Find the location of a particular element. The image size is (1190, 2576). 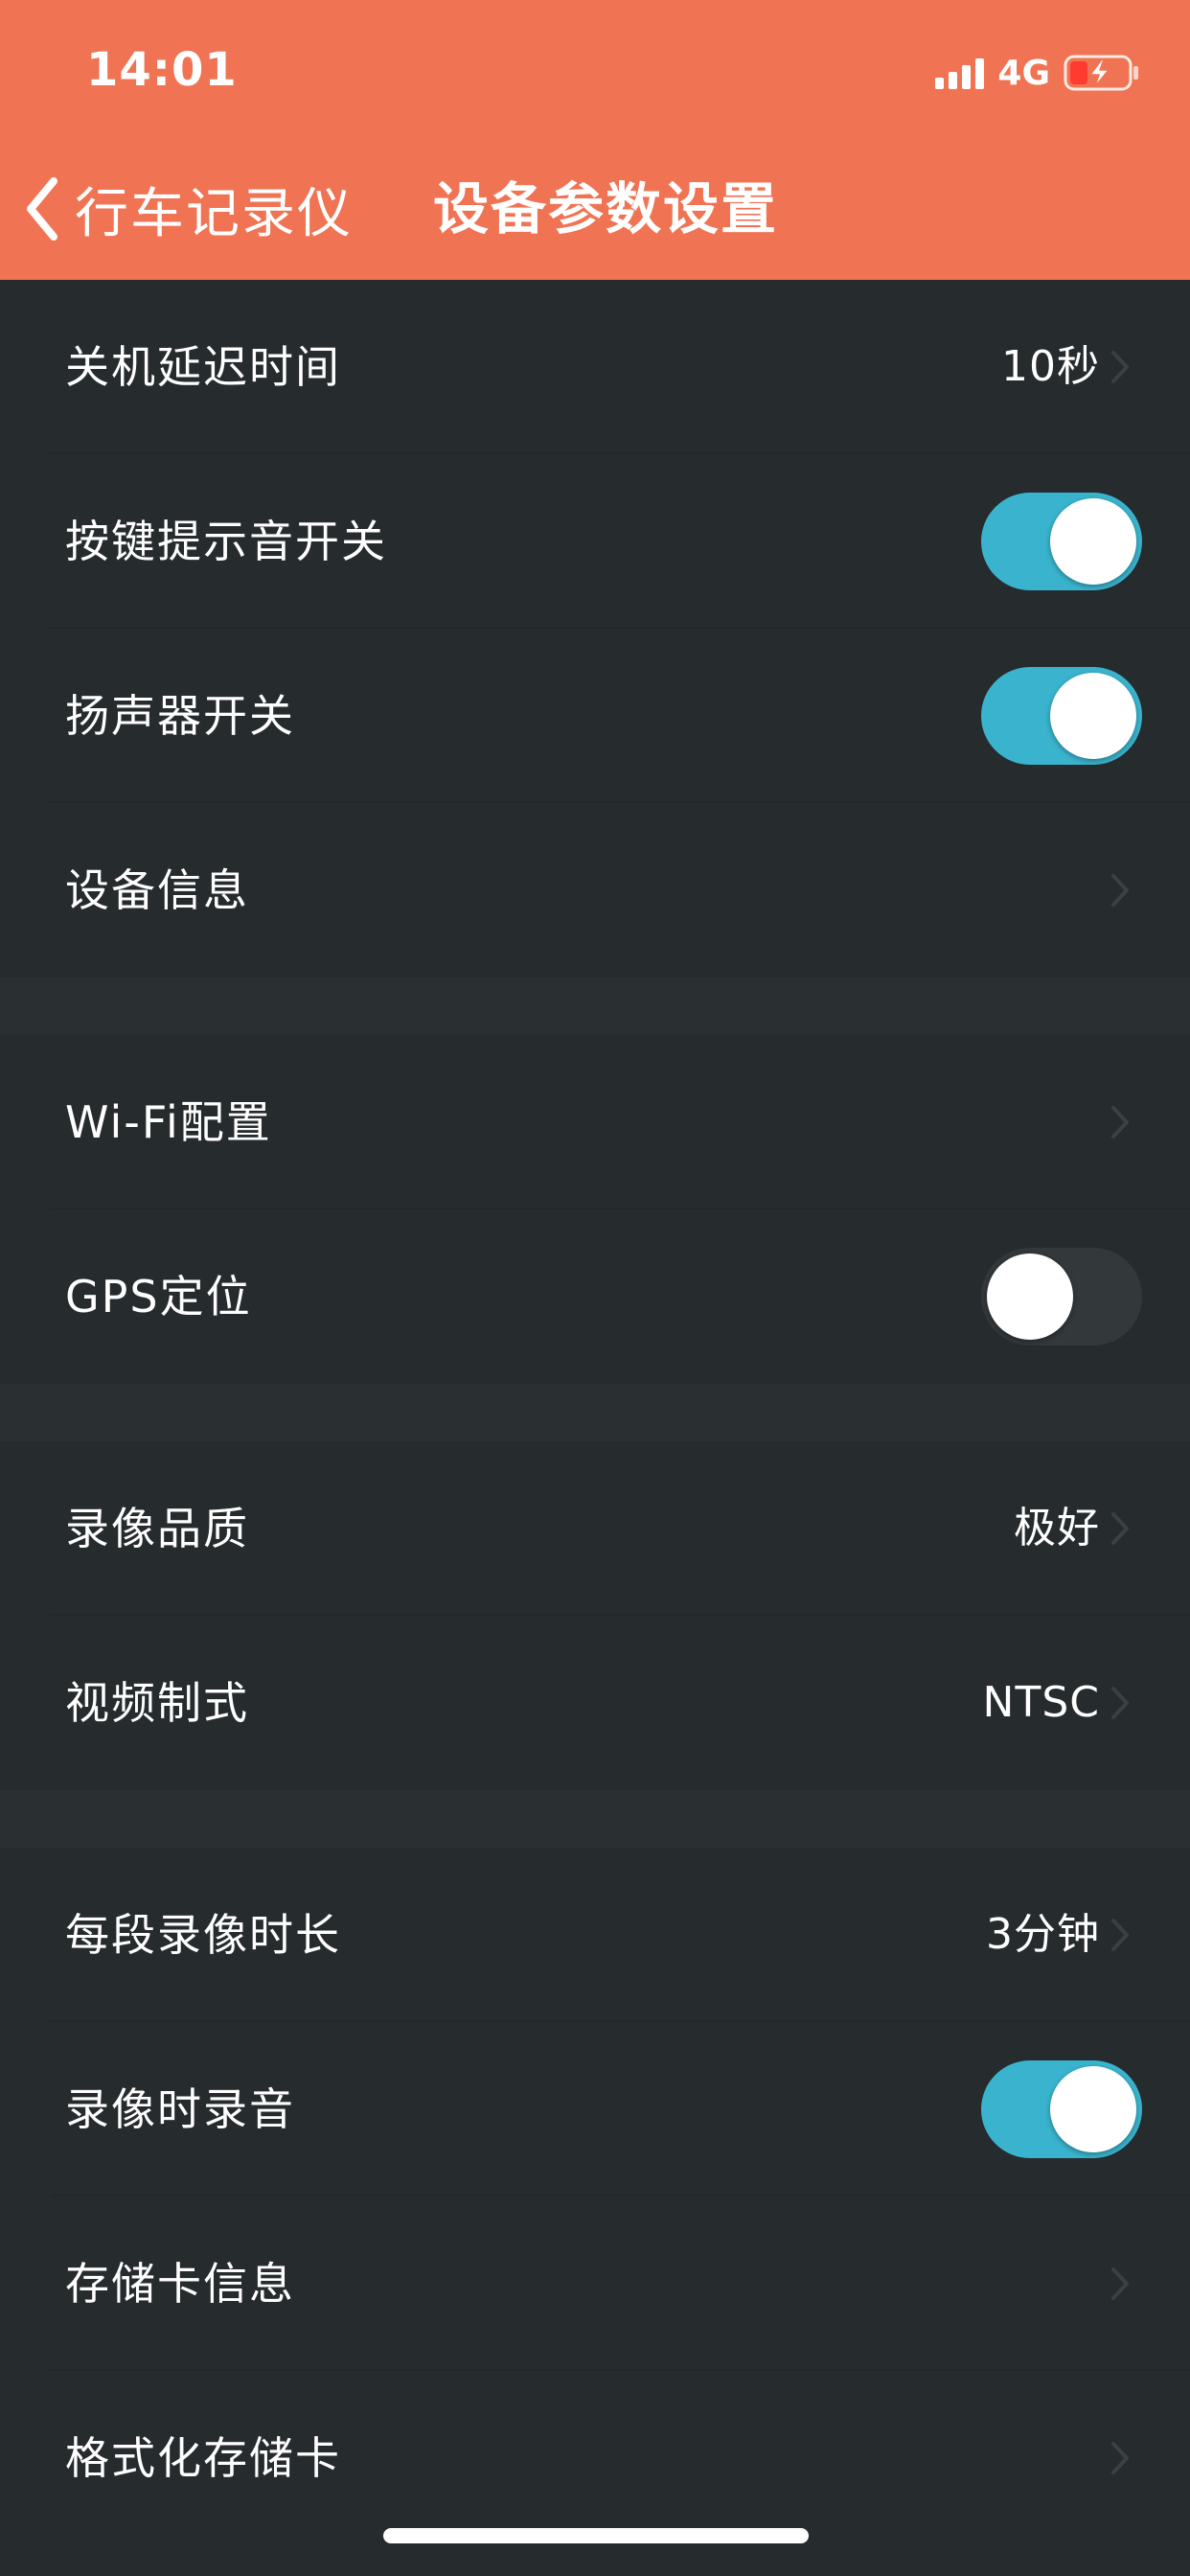

status-indicators: 4G is located at coordinates (1038, 73).